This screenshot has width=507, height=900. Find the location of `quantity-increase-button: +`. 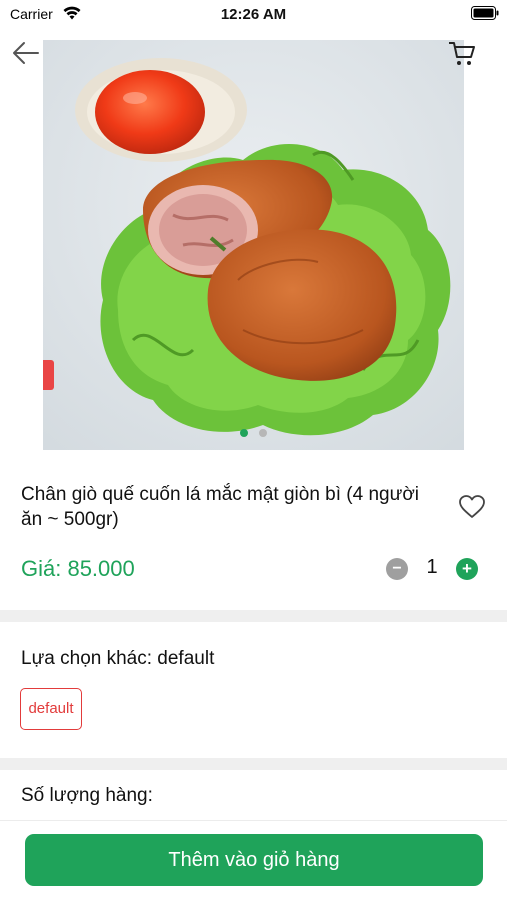

quantity-increase-button: + is located at coordinates (467, 569).